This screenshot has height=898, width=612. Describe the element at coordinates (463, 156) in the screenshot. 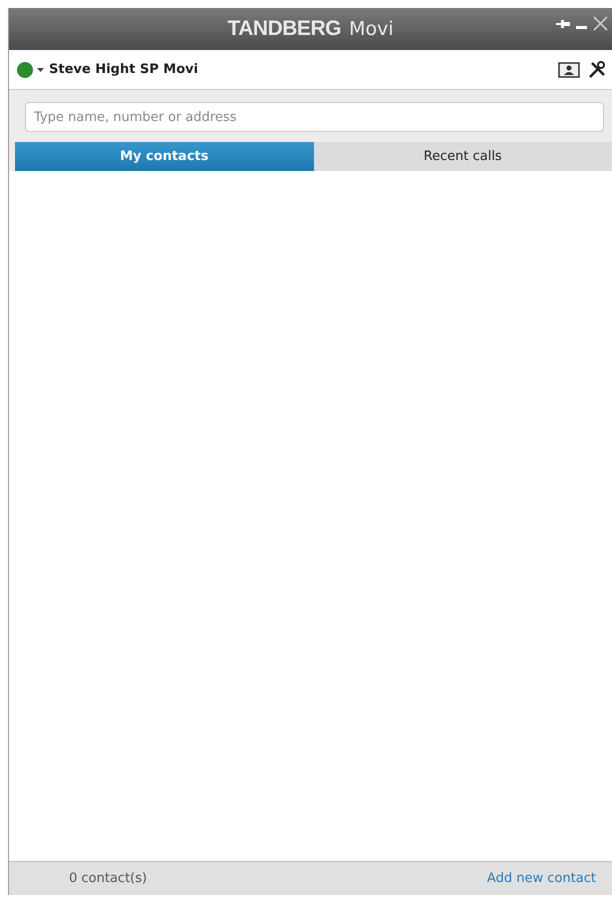

I see `tab: Recent calls` at that location.